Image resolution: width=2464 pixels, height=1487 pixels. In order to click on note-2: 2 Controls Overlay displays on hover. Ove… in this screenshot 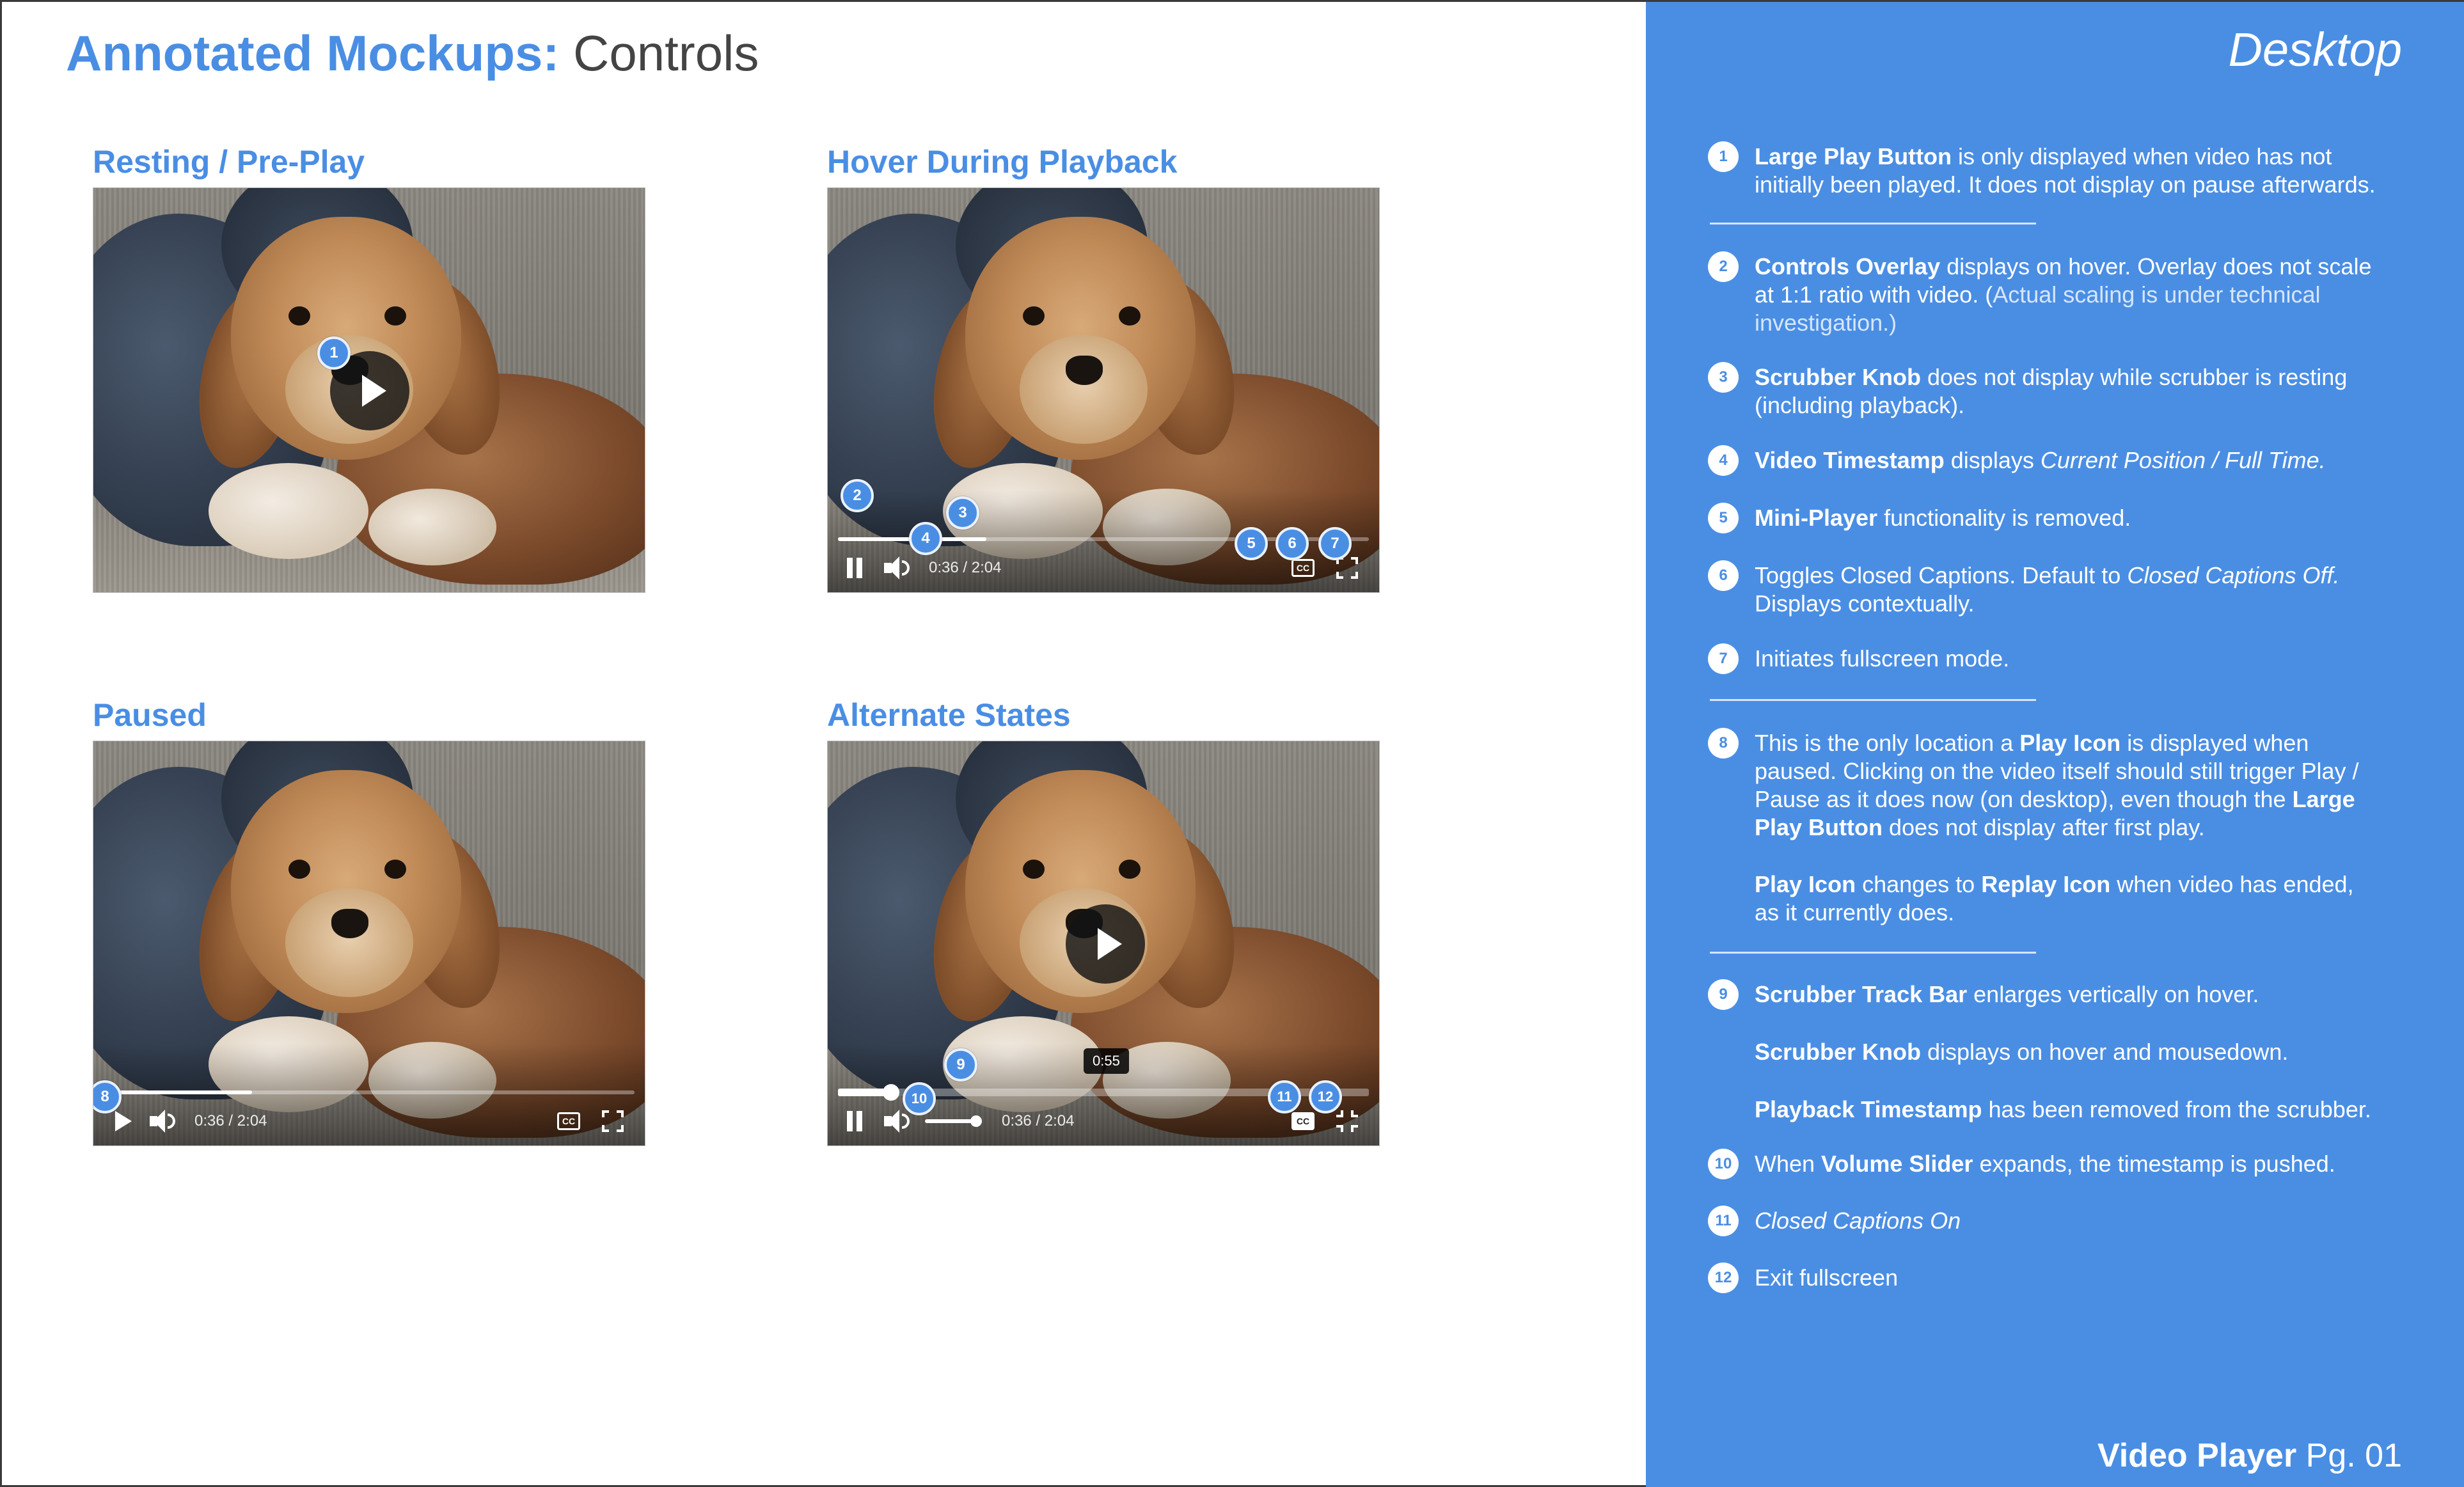, I will do `click(2044, 294)`.